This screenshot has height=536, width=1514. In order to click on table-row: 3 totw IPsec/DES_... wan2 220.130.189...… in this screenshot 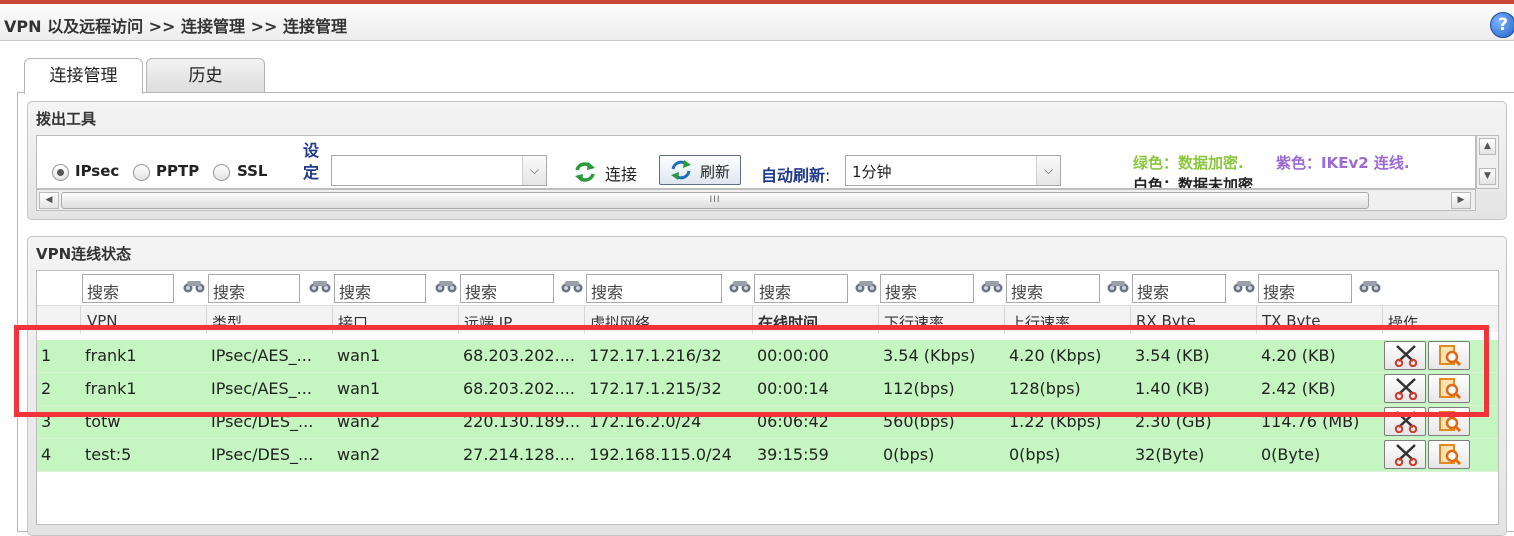, I will do `click(767, 422)`.